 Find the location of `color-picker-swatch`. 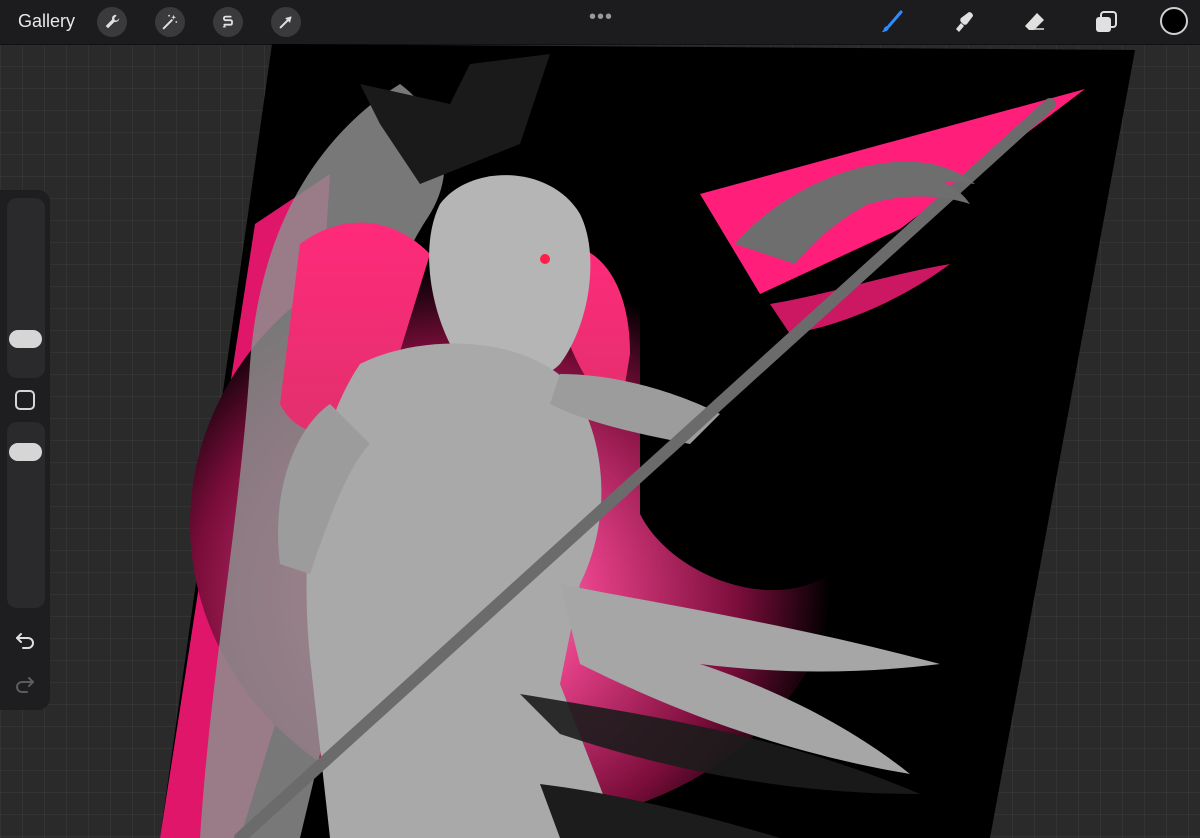

color-picker-swatch is located at coordinates (1174, 21).